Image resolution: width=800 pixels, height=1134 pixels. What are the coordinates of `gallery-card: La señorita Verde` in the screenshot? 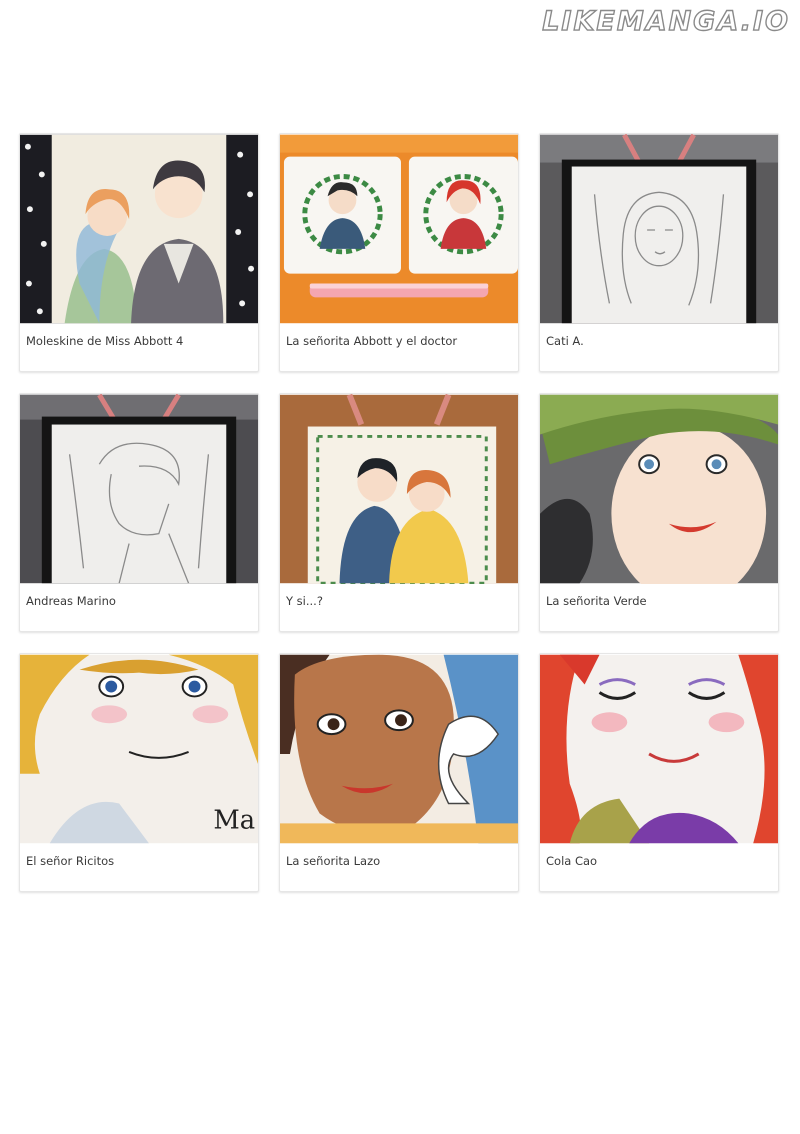 It's located at (659, 512).